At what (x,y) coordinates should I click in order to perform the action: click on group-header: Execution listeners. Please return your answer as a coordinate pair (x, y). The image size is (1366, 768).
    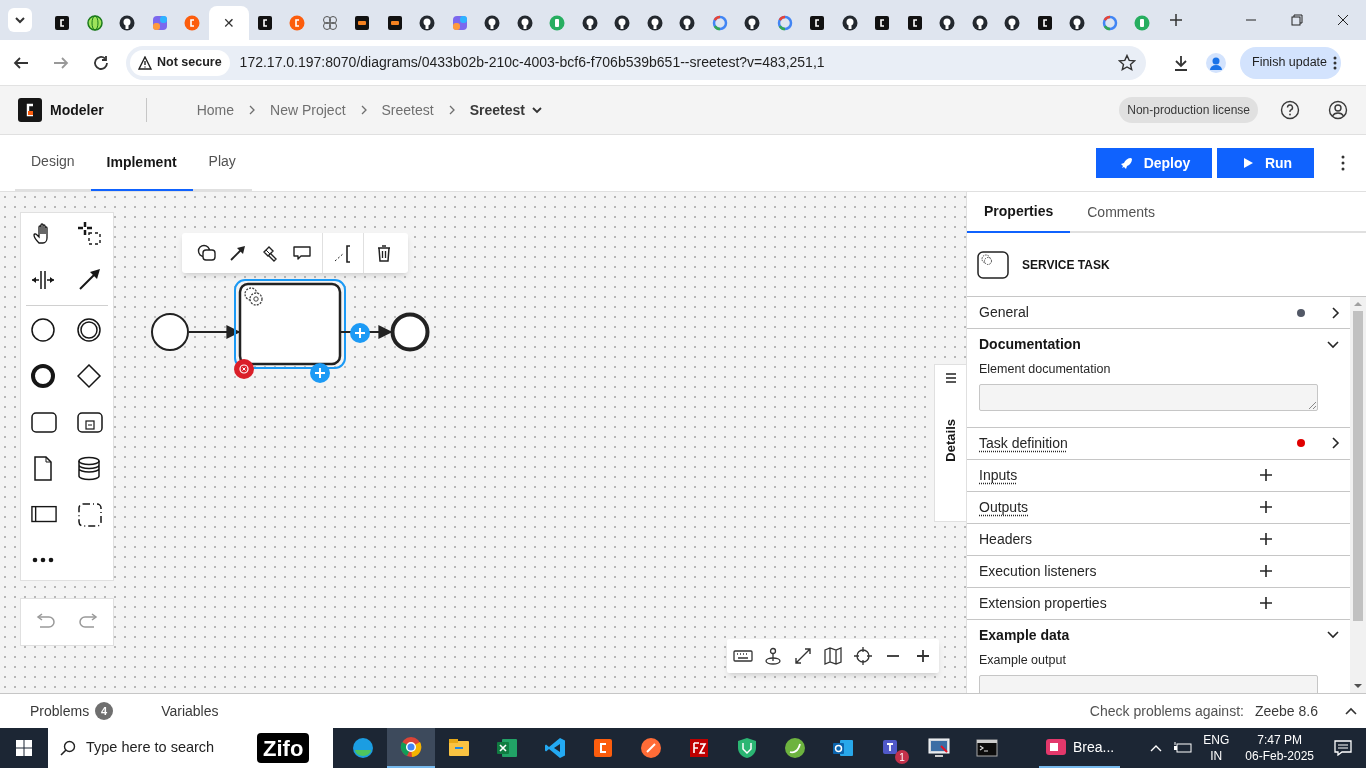
    Looking at the image, I should click on (1158, 571).